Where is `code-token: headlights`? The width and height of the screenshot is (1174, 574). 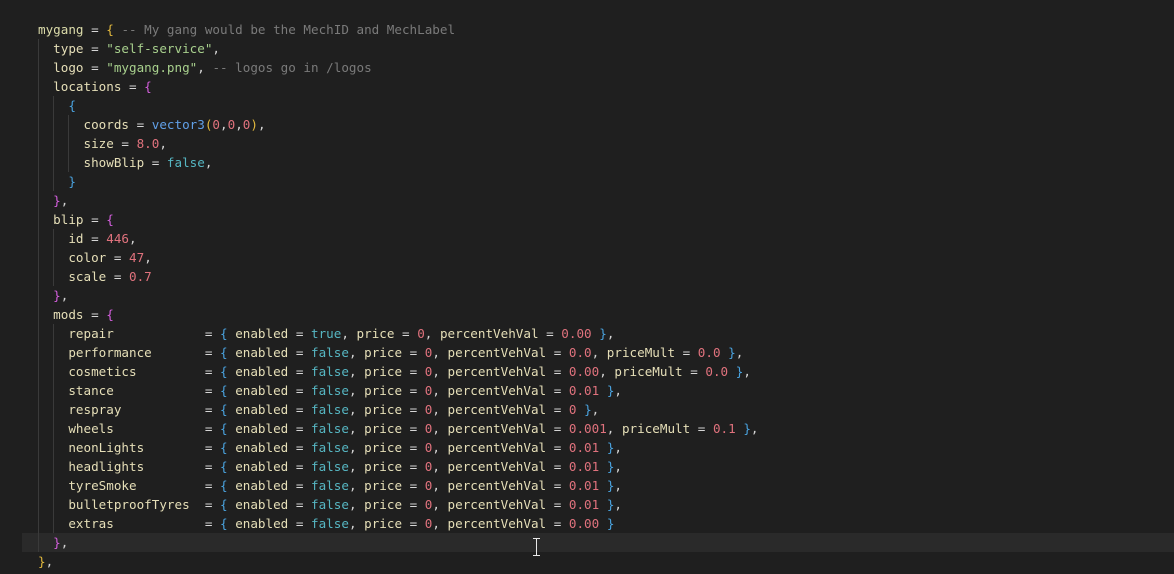 code-token: headlights is located at coordinates (133, 466).